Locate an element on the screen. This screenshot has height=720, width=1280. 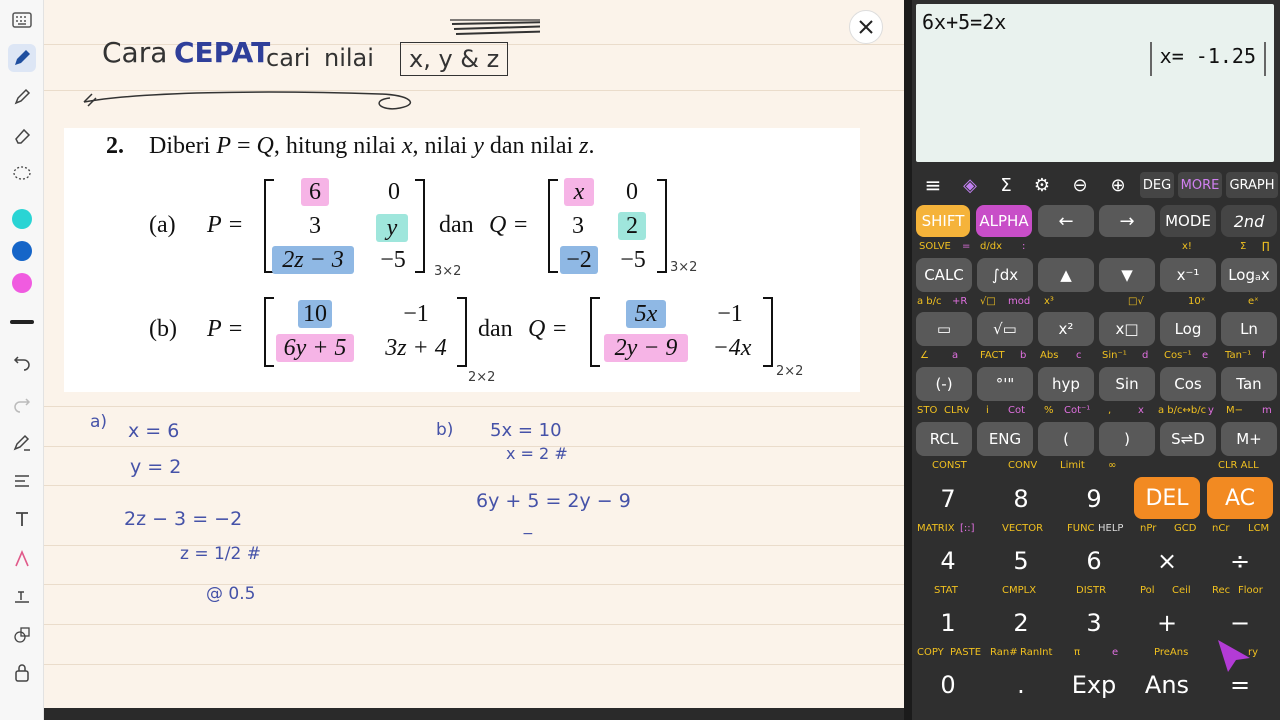
negative-key: (-) is located at coordinates (944, 384).